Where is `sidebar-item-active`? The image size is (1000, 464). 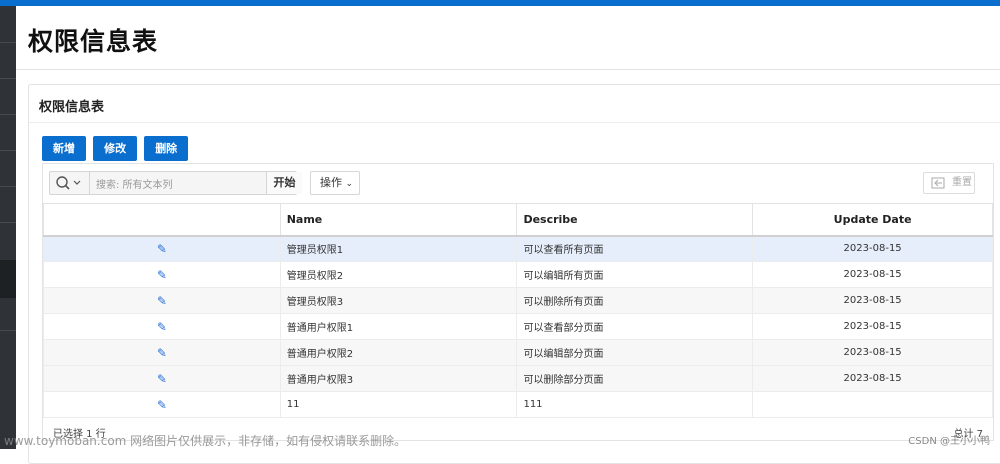
sidebar-item-active is located at coordinates (8, 279).